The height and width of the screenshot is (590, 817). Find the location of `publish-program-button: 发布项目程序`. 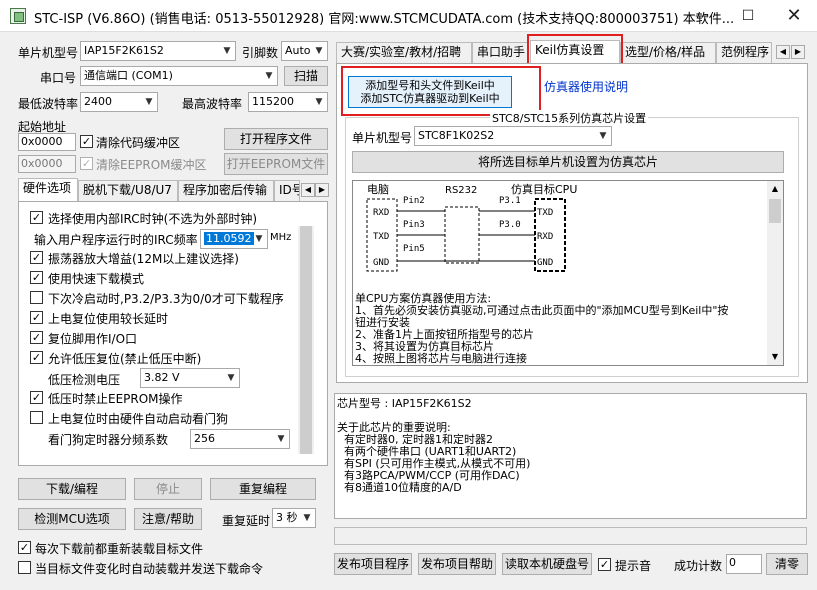

publish-program-button: 发布项目程序 is located at coordinates (373, 564).